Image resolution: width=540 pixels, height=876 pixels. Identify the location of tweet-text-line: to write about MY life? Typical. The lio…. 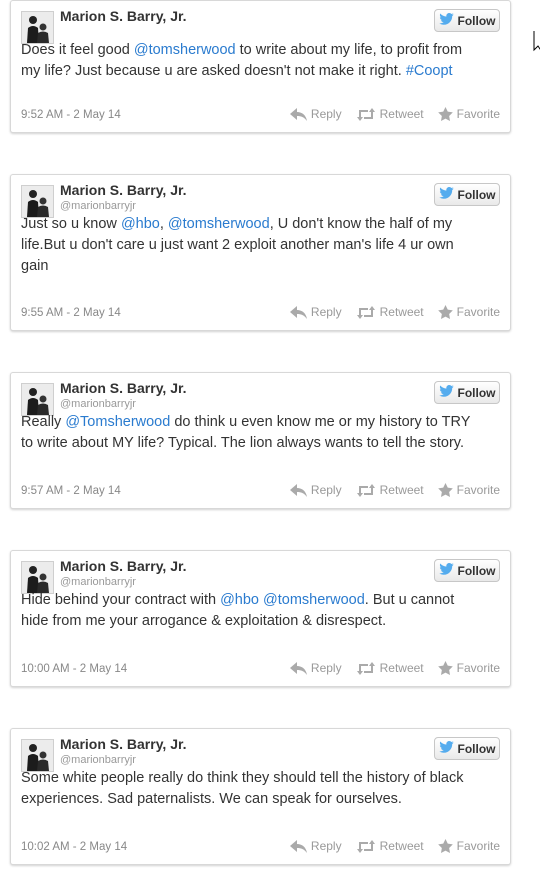
(259, 443).